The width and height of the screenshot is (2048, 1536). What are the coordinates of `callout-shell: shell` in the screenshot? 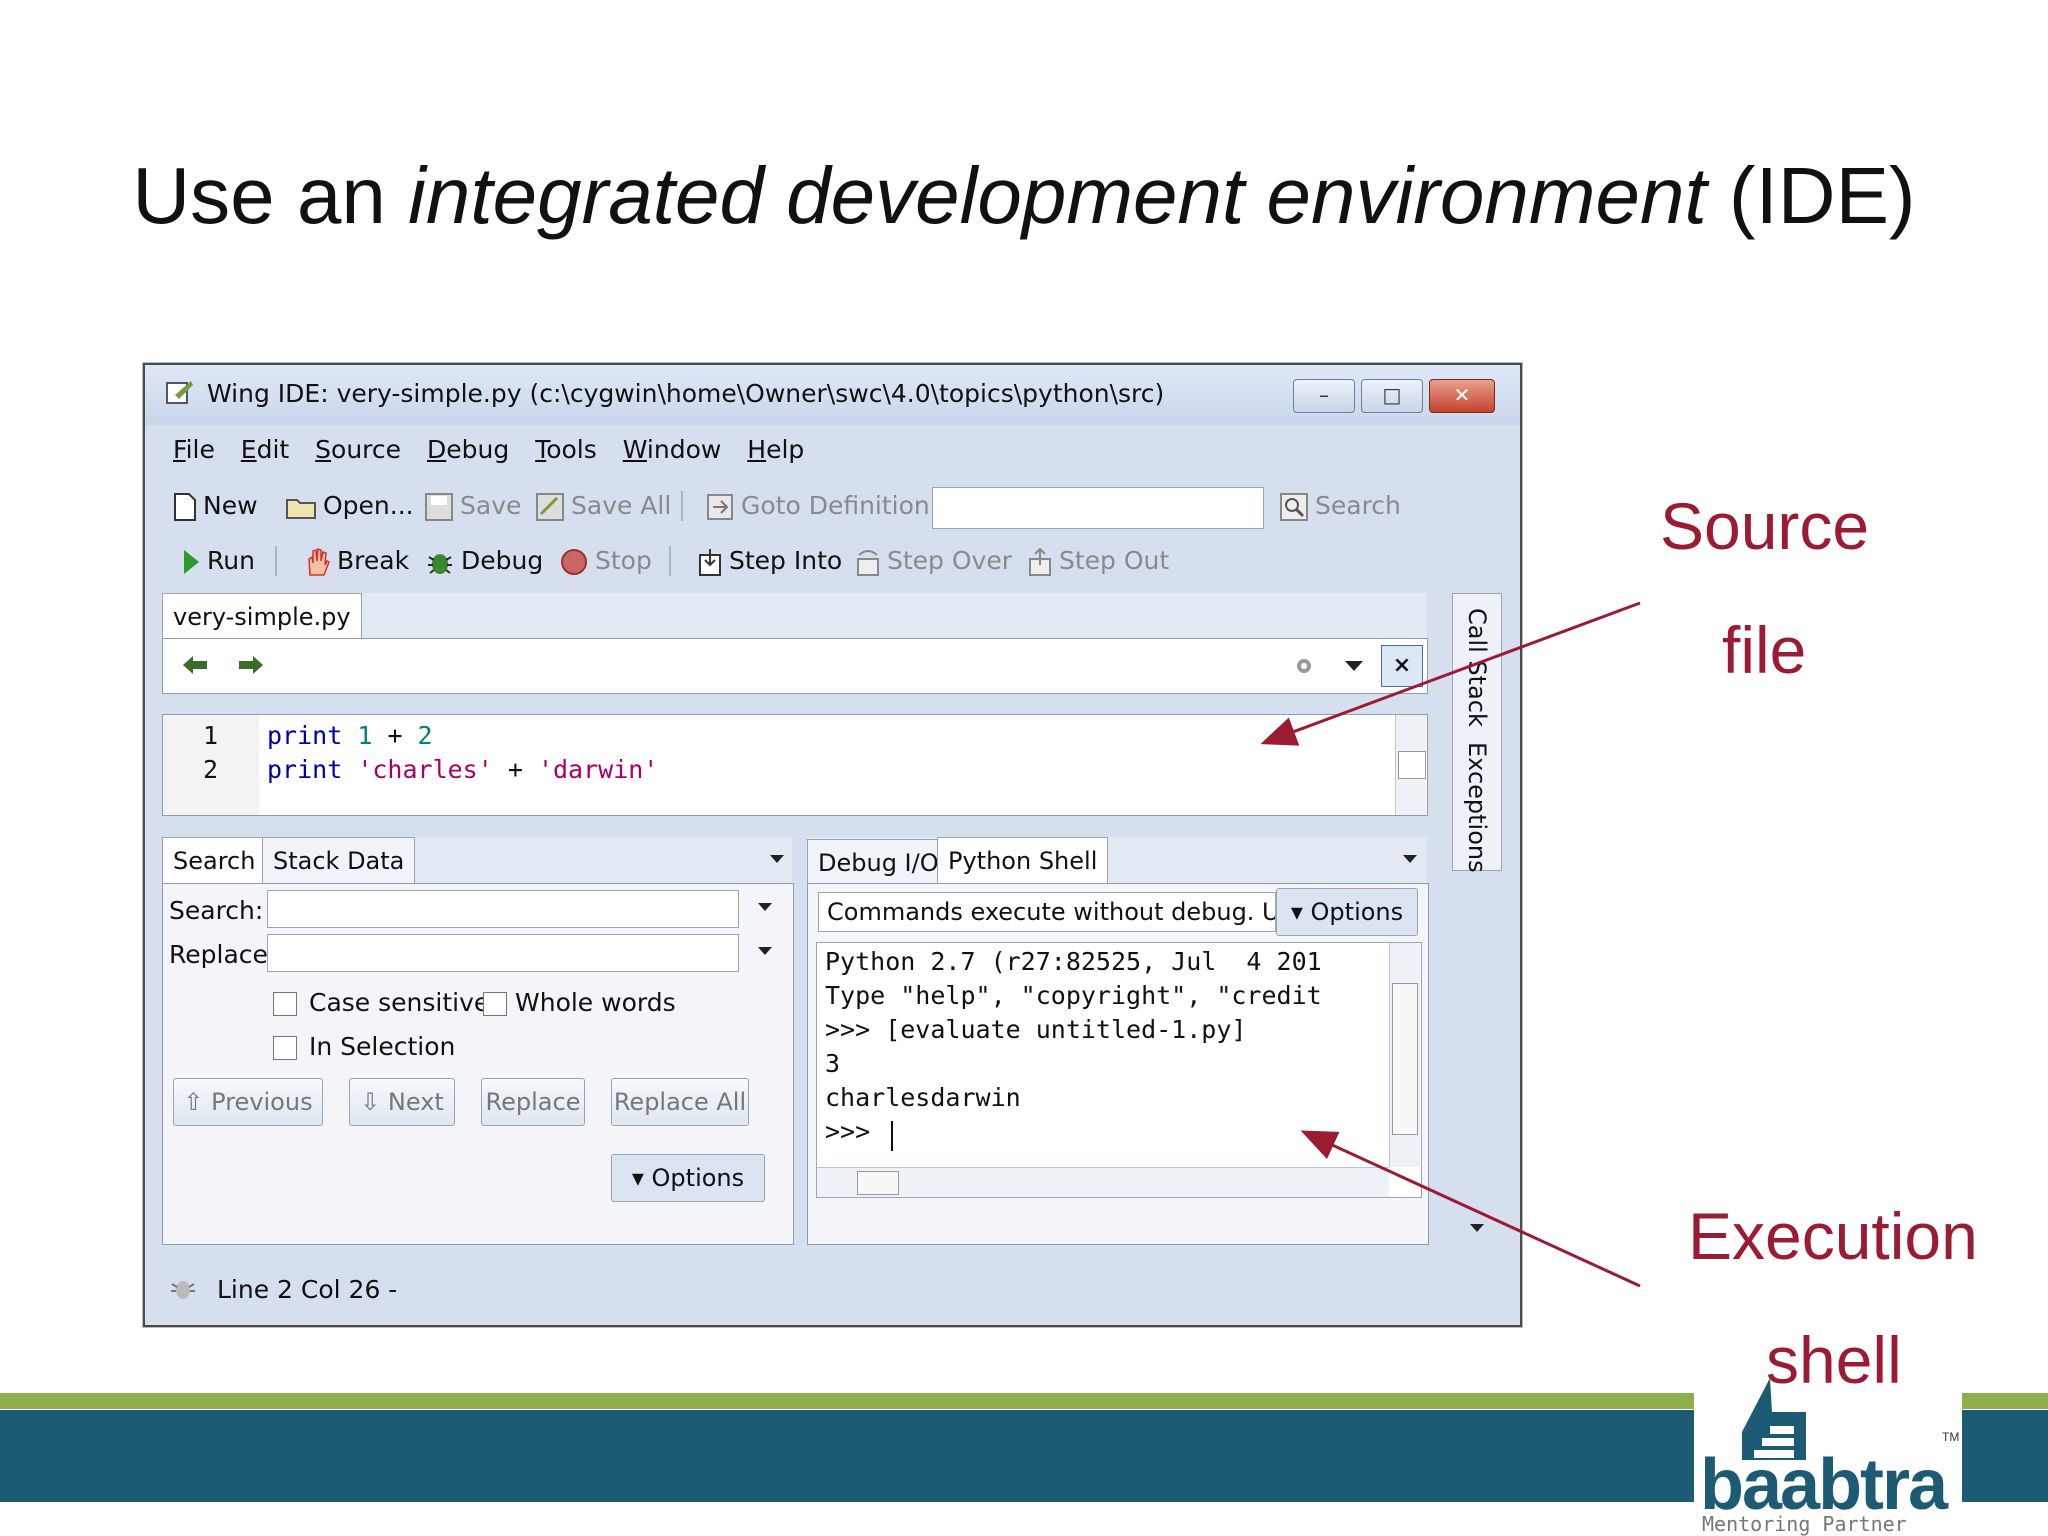 It's located at (1834, 1360).